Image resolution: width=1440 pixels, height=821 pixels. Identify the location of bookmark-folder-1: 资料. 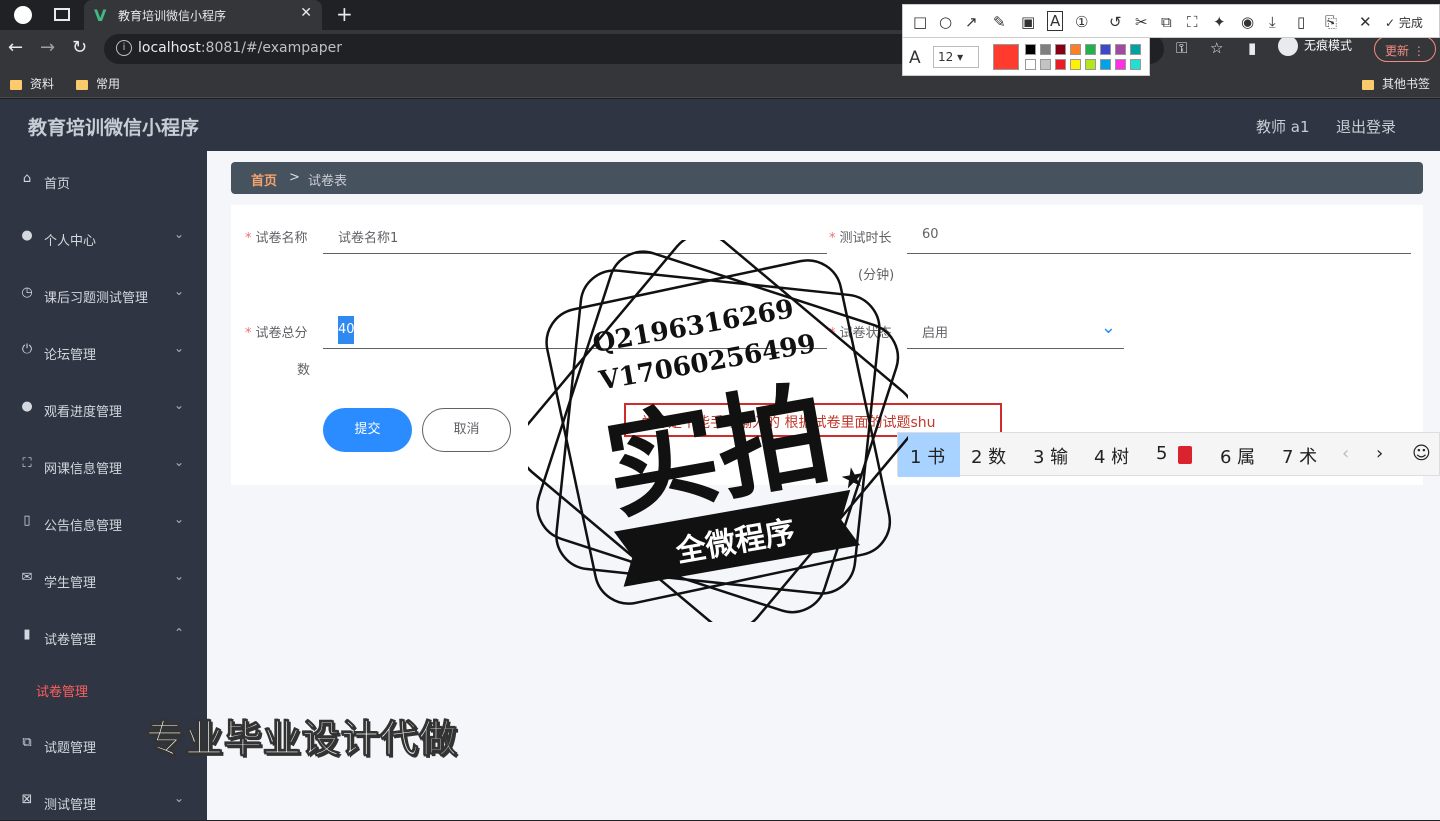
(32, 83).